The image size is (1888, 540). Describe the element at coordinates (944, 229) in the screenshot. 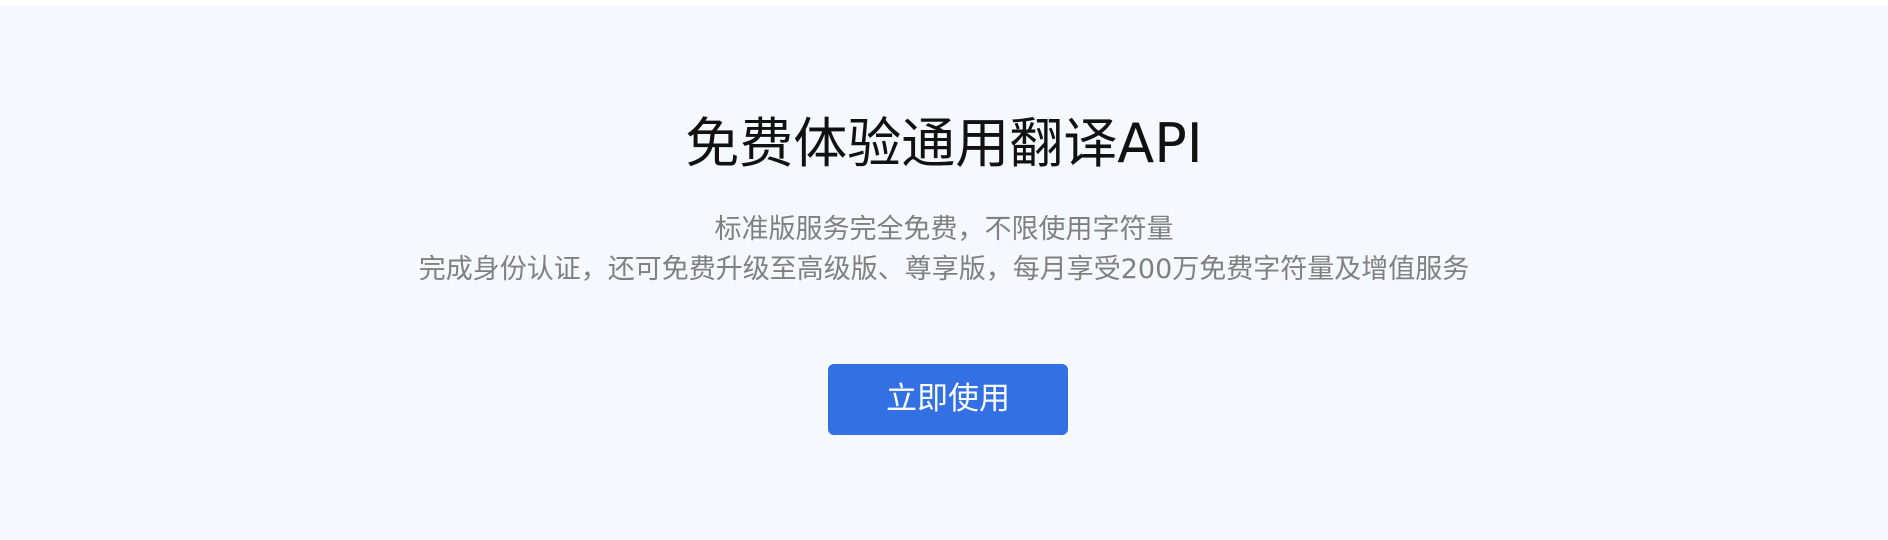

I see `banner-description-line-1: 标准版服务完全免费，不限使用字符量` at that location.